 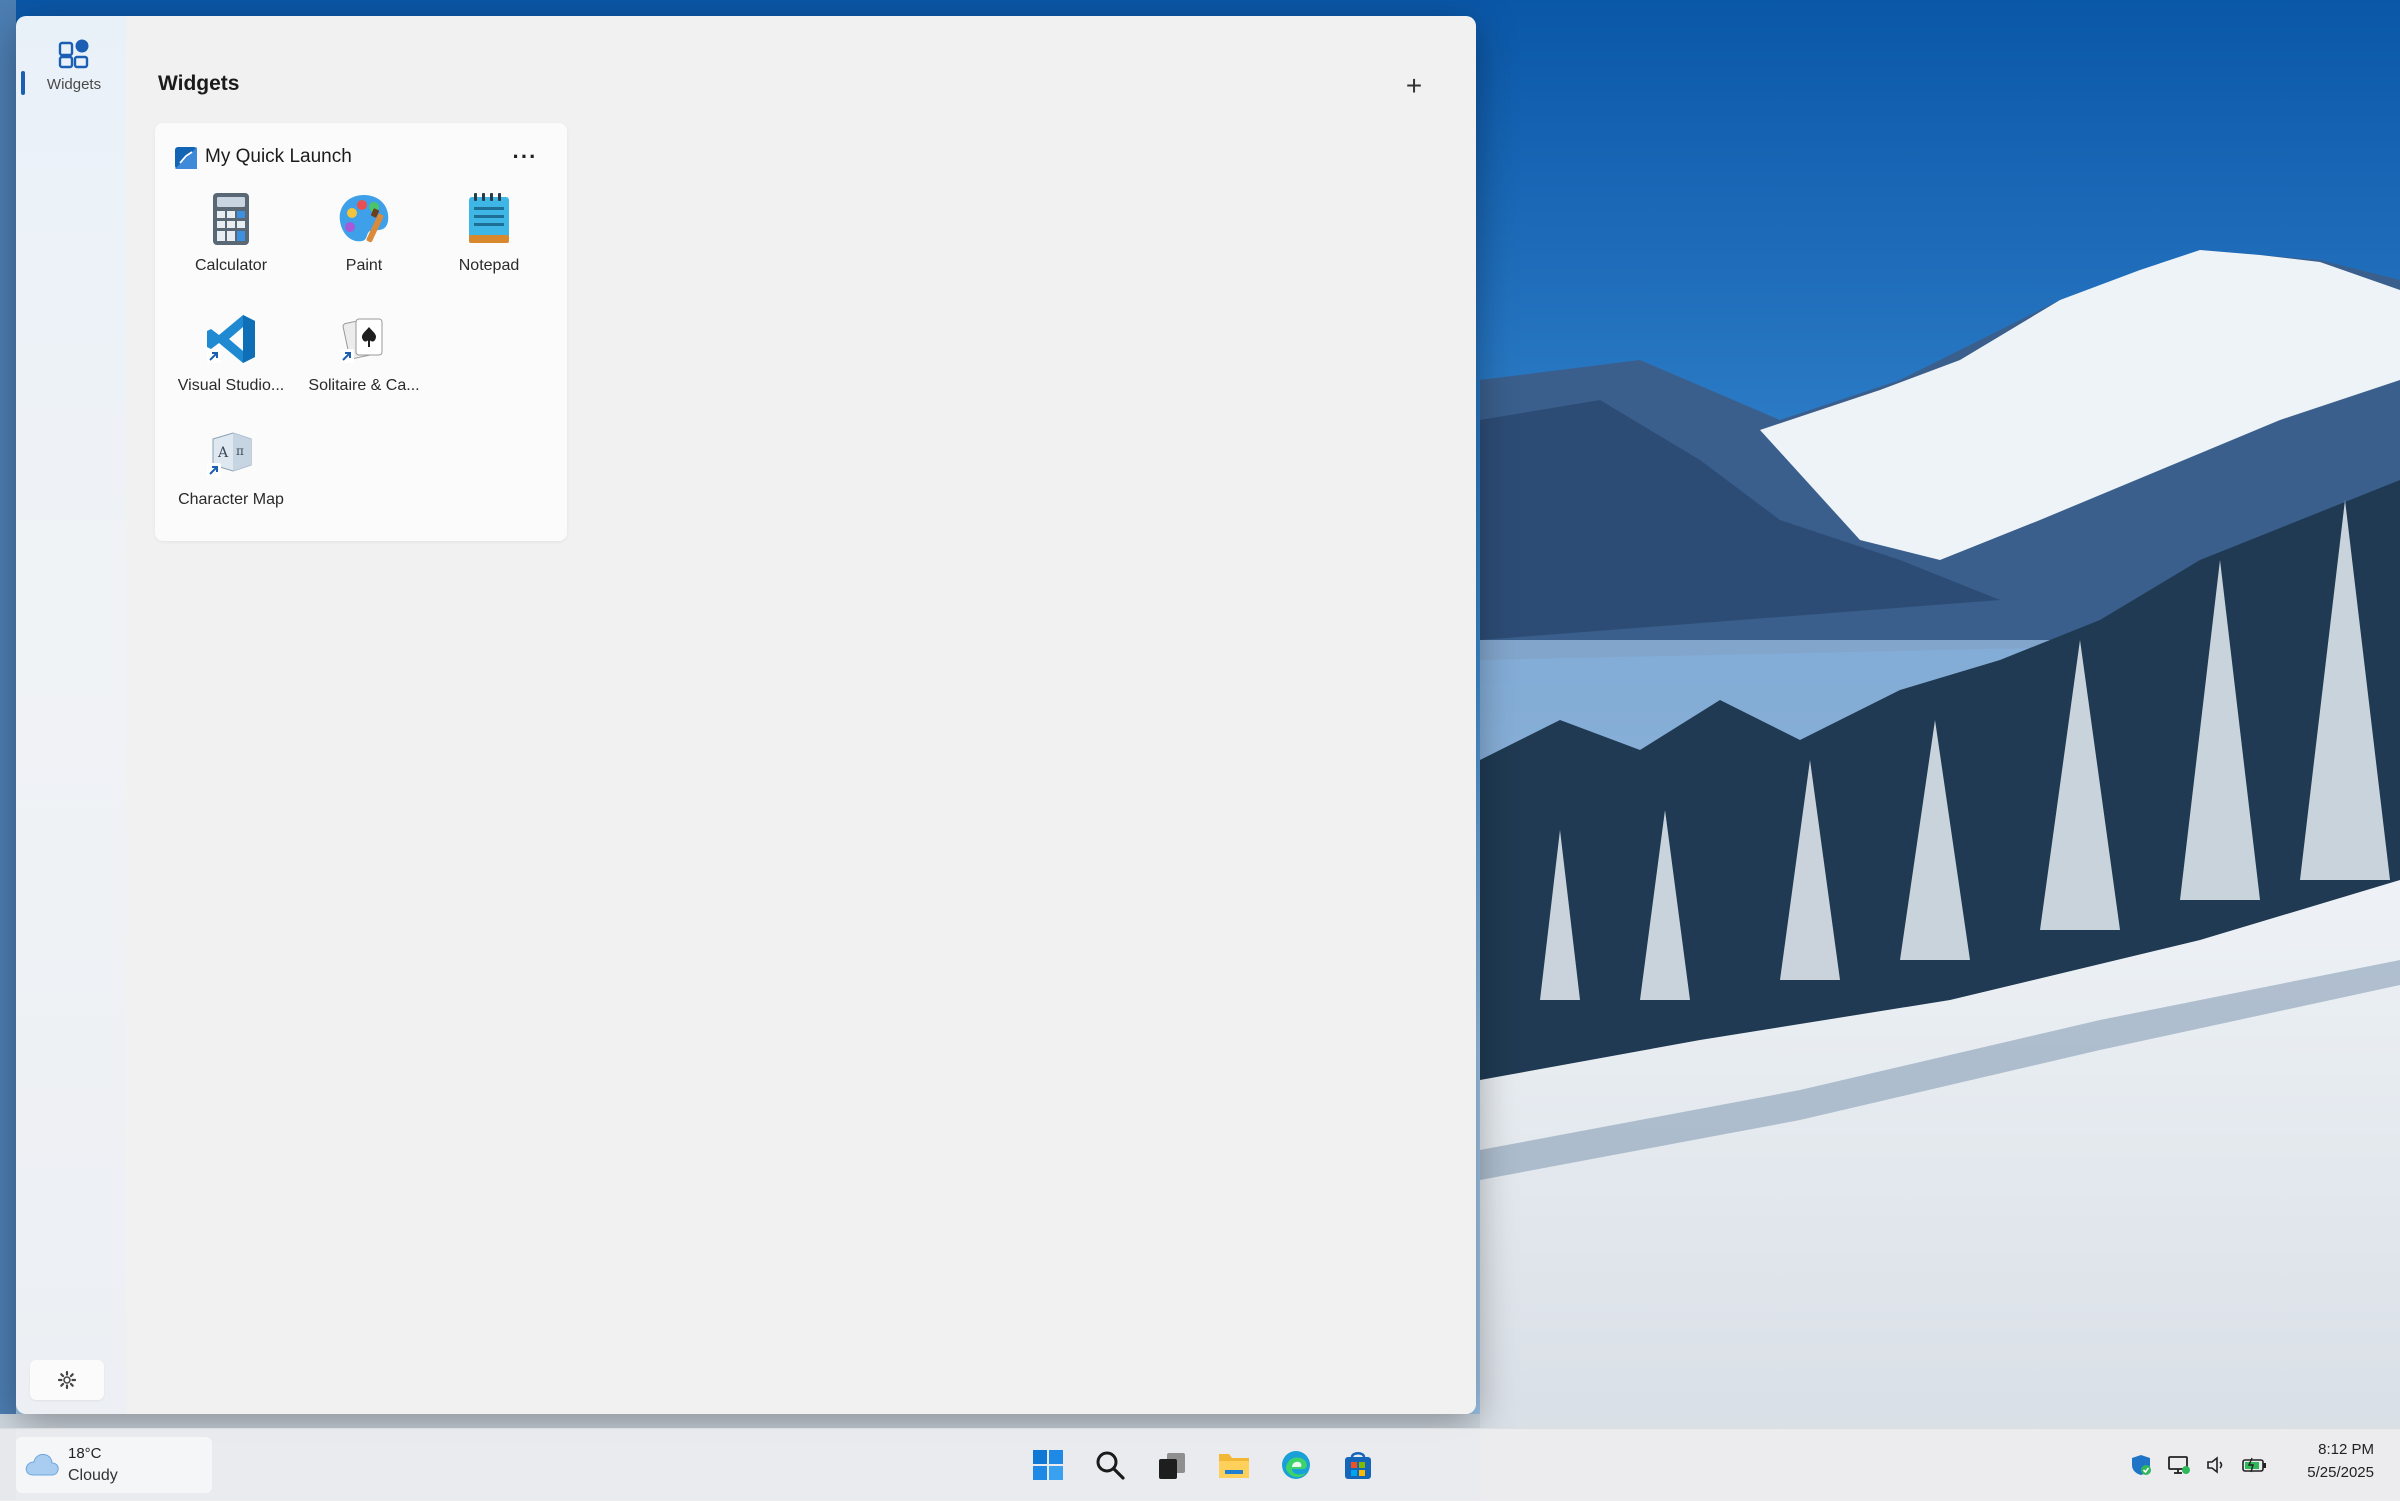 I want to click on search-icon, so click(x=1110, y=1465).